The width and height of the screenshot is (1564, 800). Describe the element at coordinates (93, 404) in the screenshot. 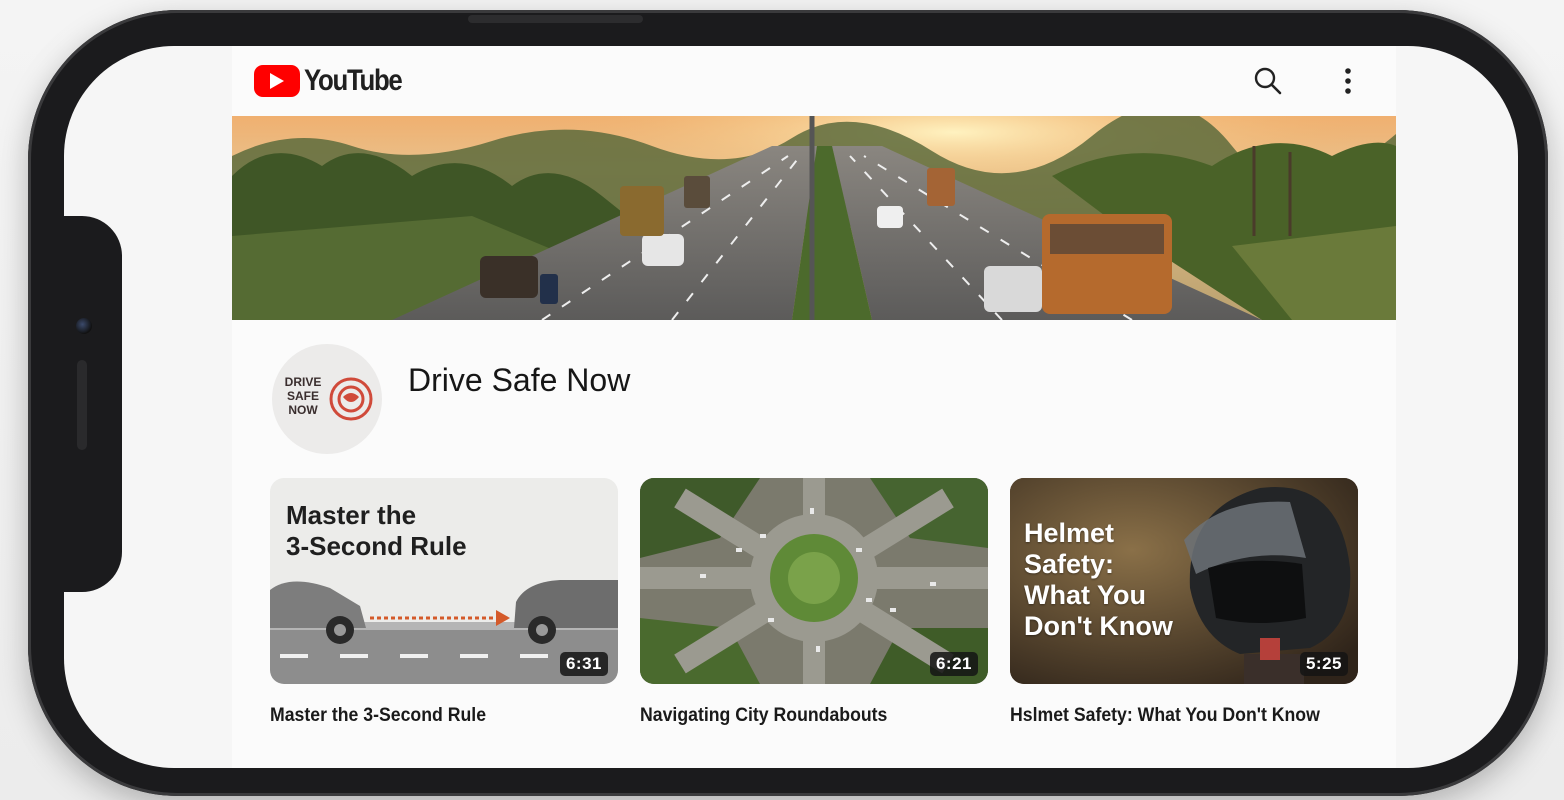

I see `phone-notch` at that location.